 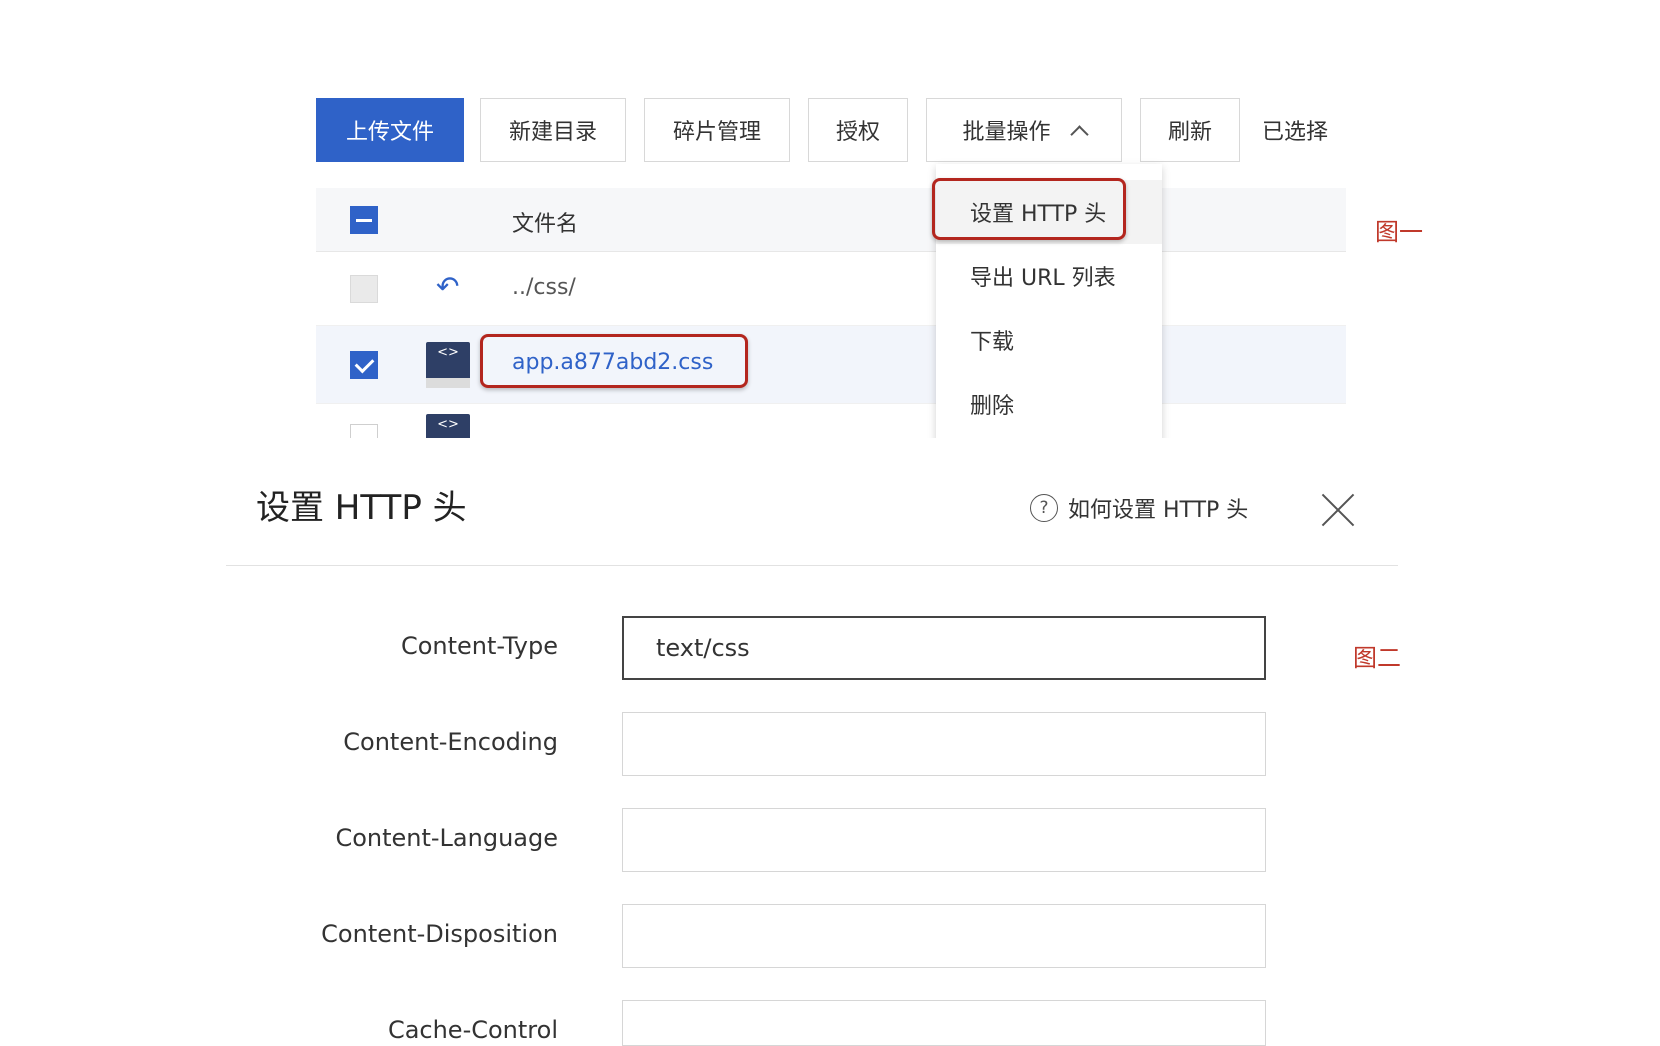 I want to click on authorize-label: 授权, so click(x=857, y=132).